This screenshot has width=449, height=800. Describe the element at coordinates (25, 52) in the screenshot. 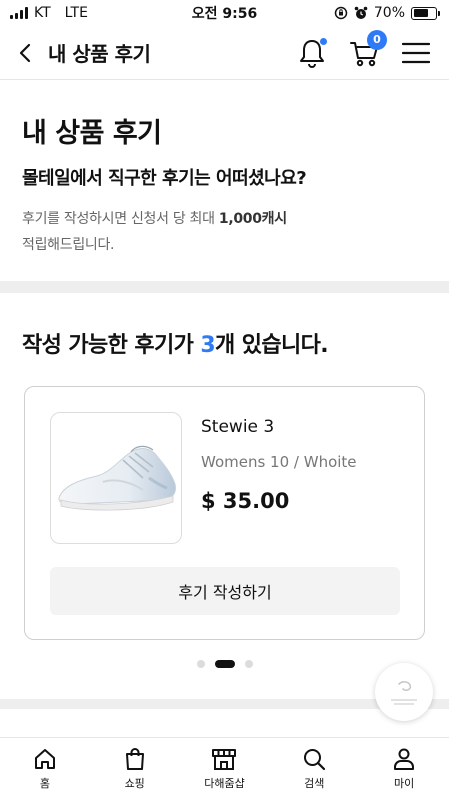

I see `back-icon` at that location.